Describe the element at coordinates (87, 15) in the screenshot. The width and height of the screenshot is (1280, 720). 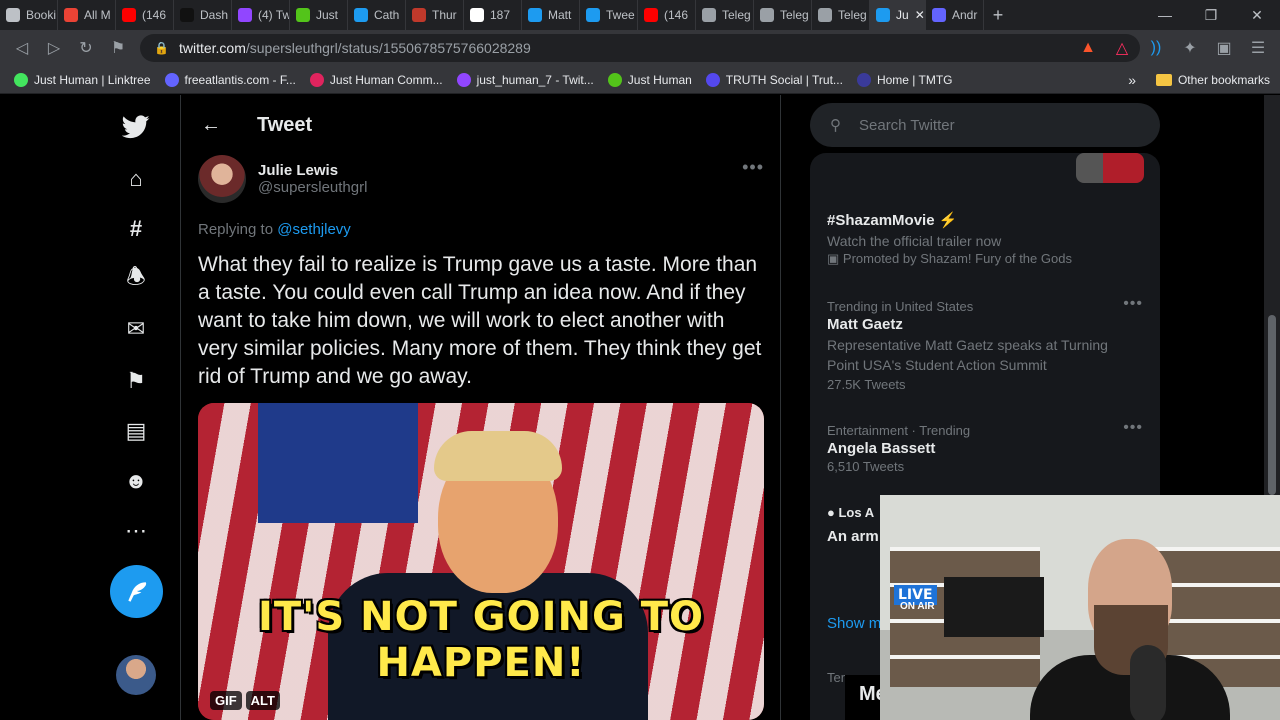
I see `browser-tab: All M` at that location.